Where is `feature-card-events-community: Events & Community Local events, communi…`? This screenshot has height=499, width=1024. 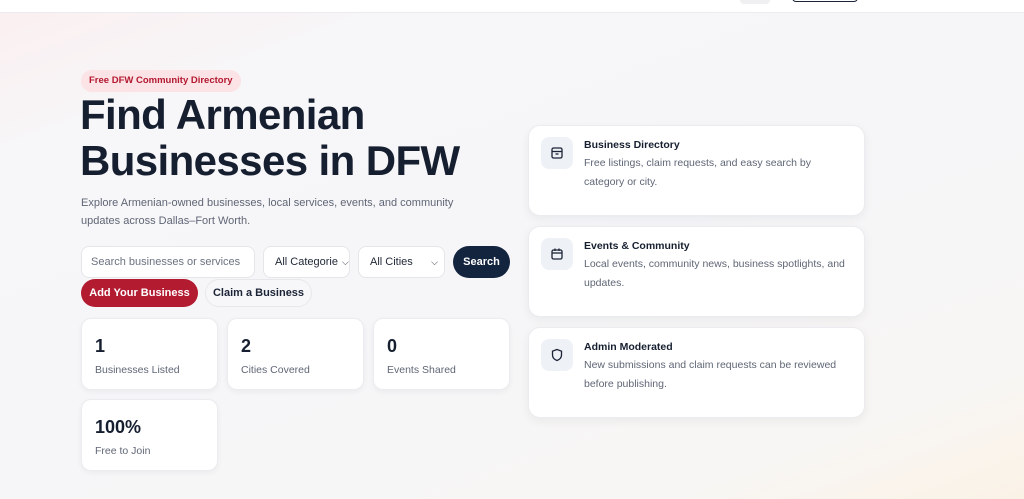 feature-card-events-community: Events & Community Local events, communi… is located at coordinates (696, 271).